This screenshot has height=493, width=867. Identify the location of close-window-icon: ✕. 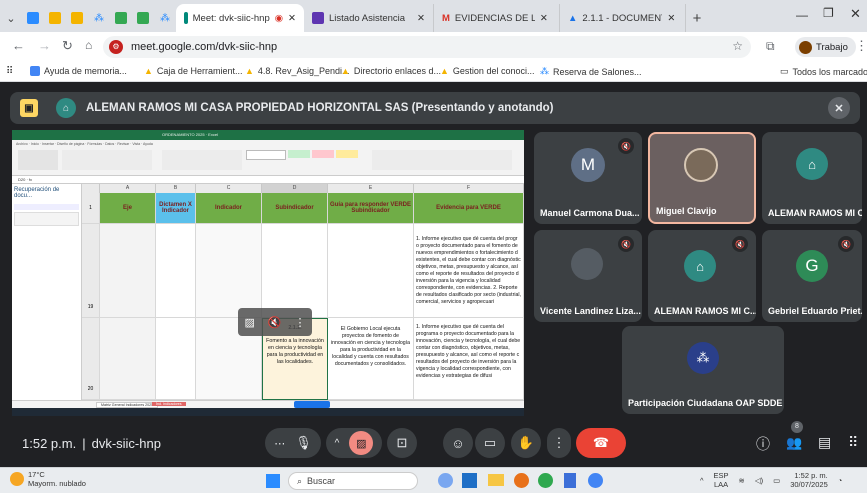
(855, 14).